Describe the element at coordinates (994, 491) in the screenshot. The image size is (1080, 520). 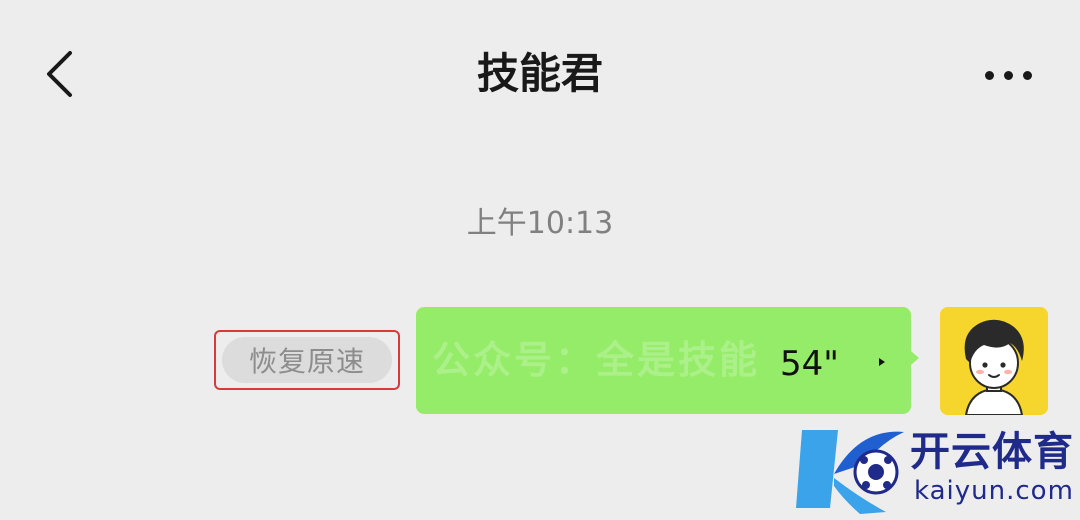
I see `logo-english-text: kaiyun.com` at that location.